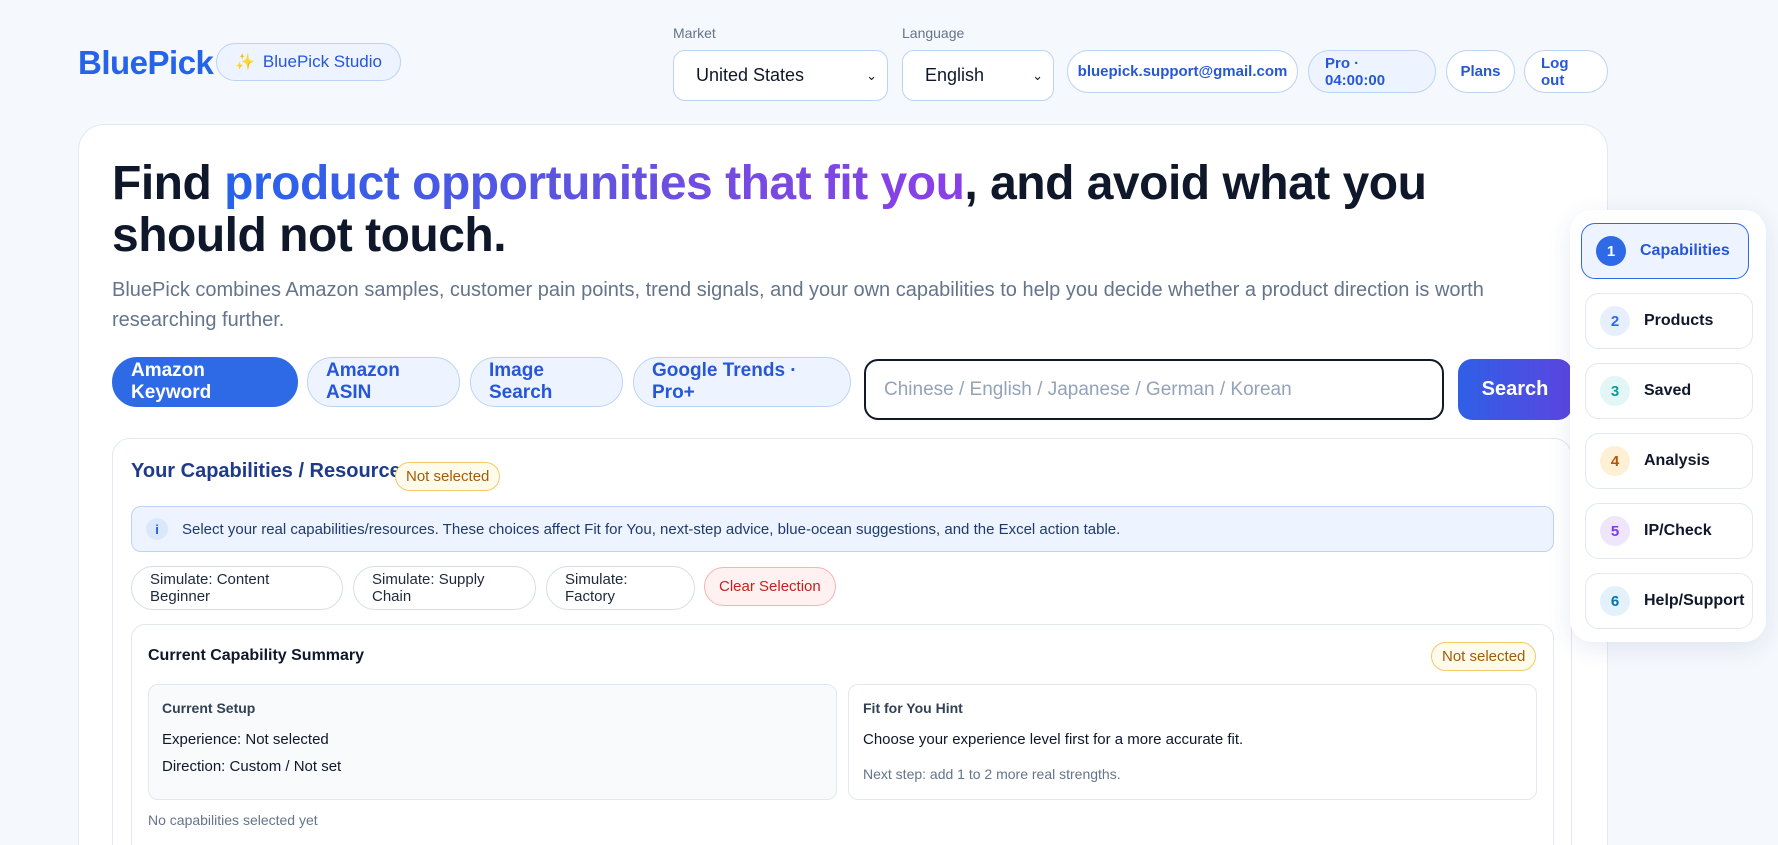 The height and width of the screenshot is (845, 1778). I want to click on step-label: Help/Support, so click(1694, 600).